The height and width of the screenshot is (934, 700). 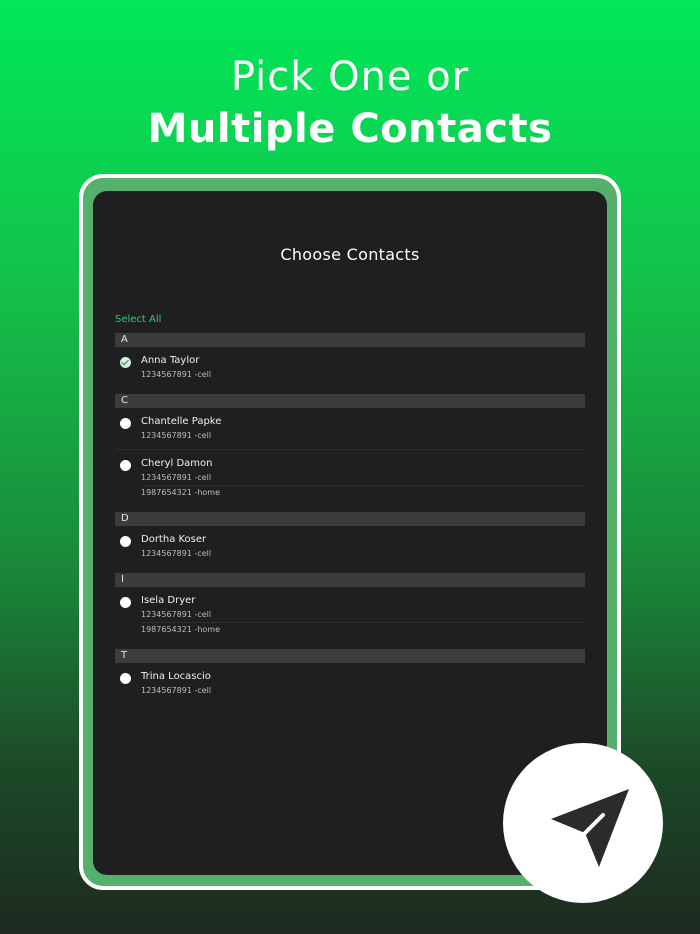 What do you see at coordinates (176, 676) in the screenshot?
I see `contact-name: Trina Locascio` at bounding box center [176, 676].